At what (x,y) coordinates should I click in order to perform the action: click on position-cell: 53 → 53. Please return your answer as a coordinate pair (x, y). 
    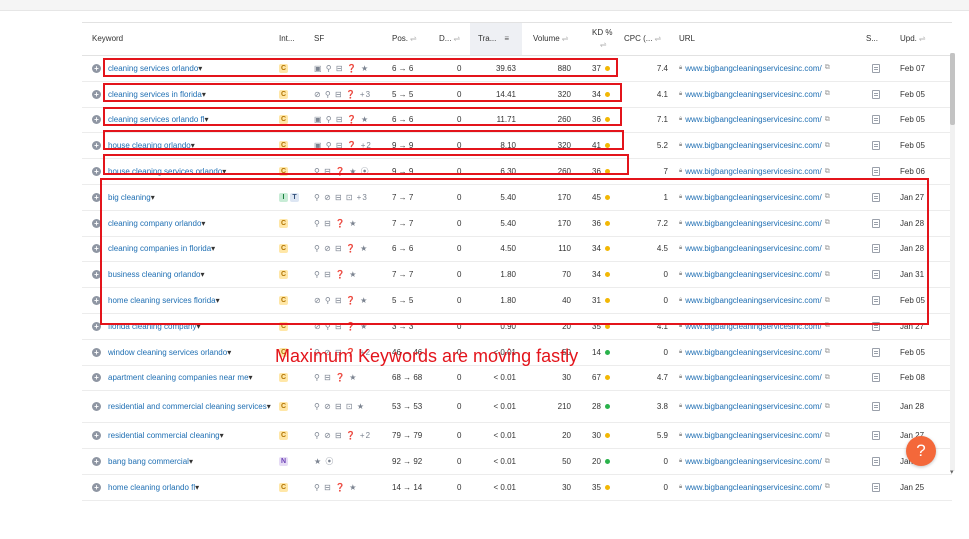
    Looking at the image, I should click on (407, 407).